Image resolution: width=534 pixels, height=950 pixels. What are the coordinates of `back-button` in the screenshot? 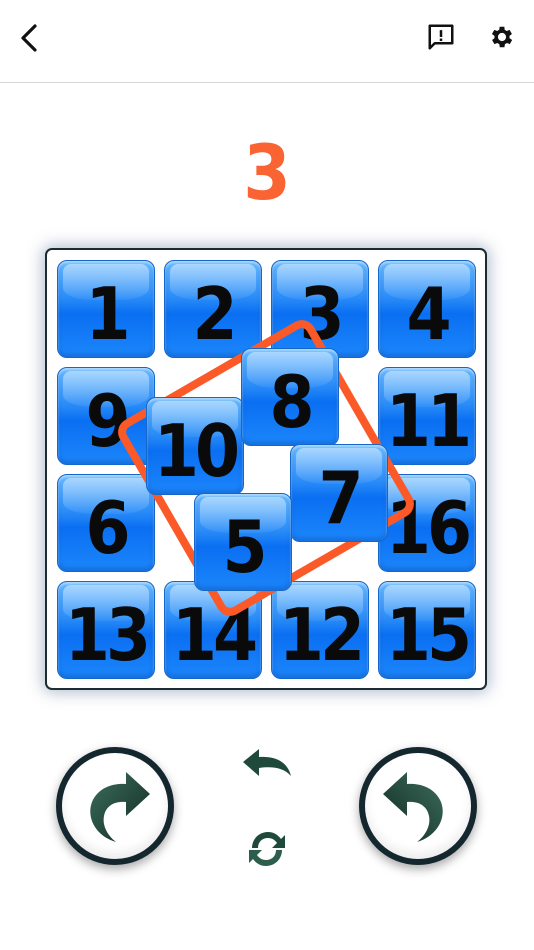 It's located at (30, 38).